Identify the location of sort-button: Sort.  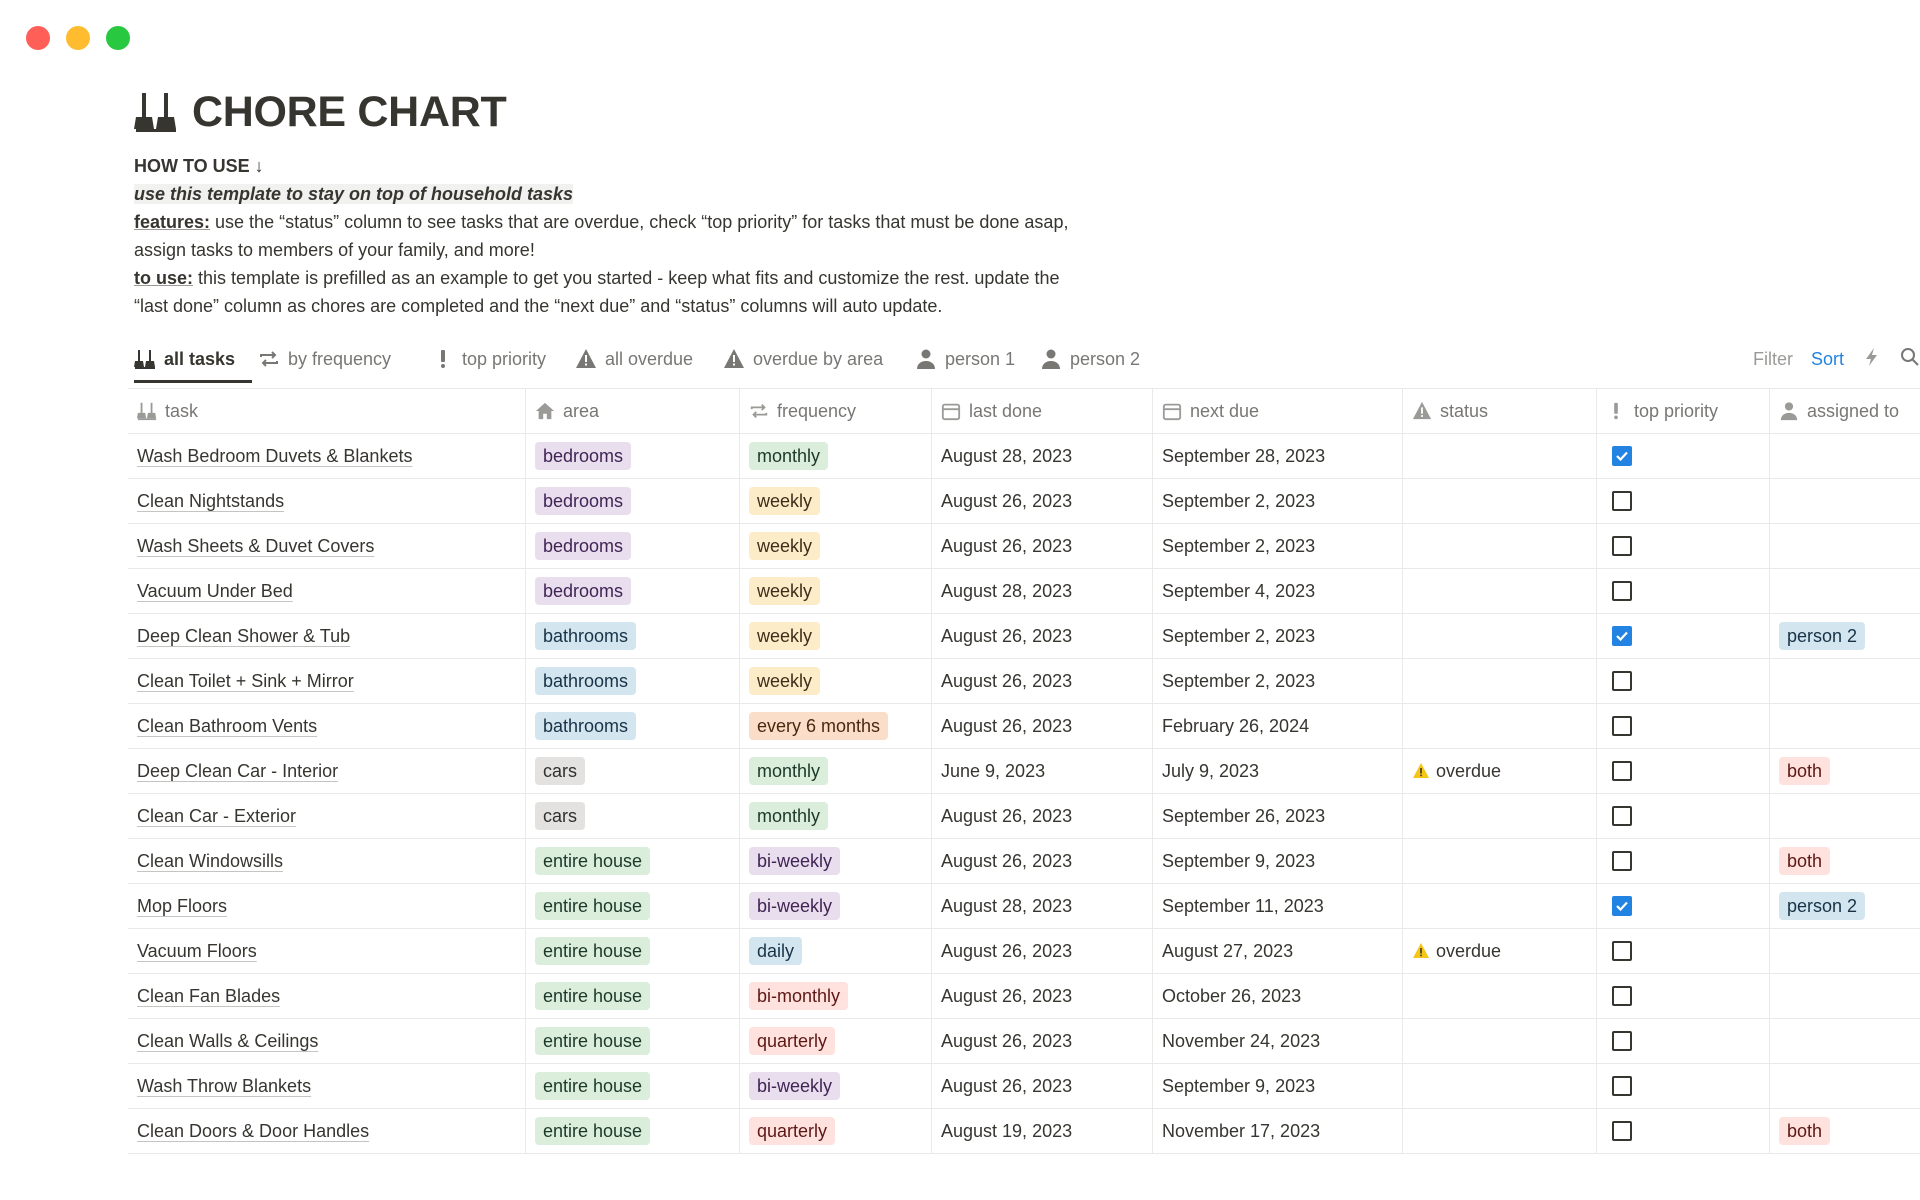
(1827, 359).